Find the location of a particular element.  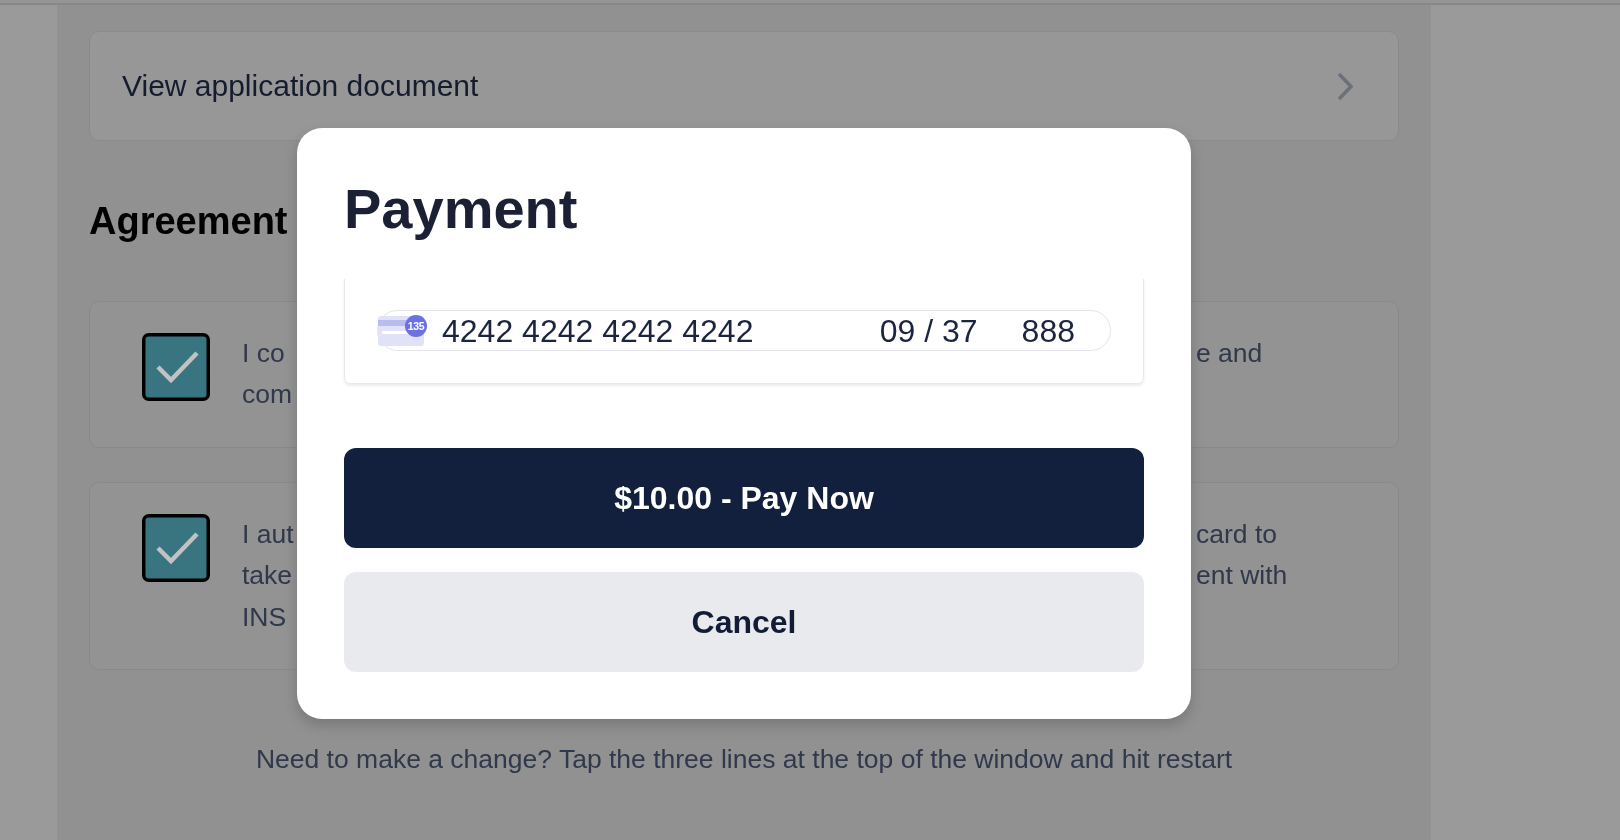

agreement-text: INS is located at coordinates (264, 617).